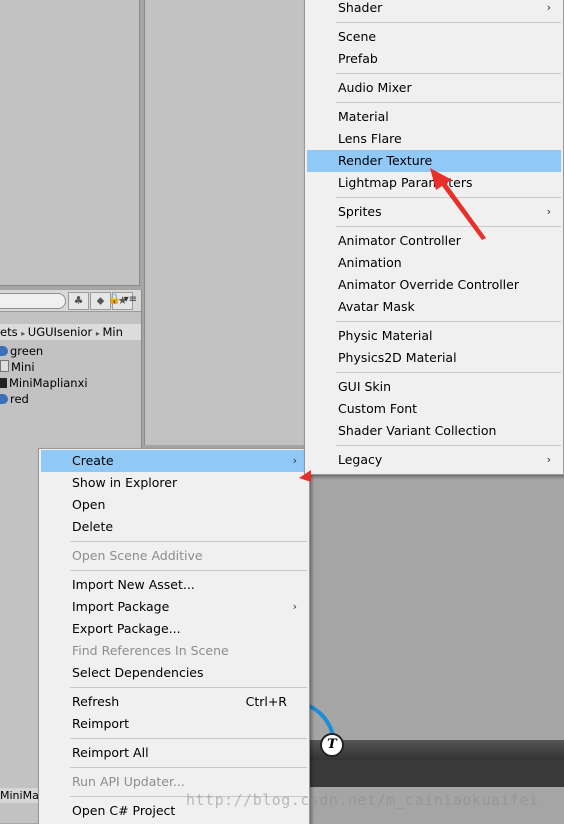  Describe the element at coordinates (362, 800) in the screenshot. I see `watermark: http://blog.csdn.net/m_cainiaokuaifei` at that location.